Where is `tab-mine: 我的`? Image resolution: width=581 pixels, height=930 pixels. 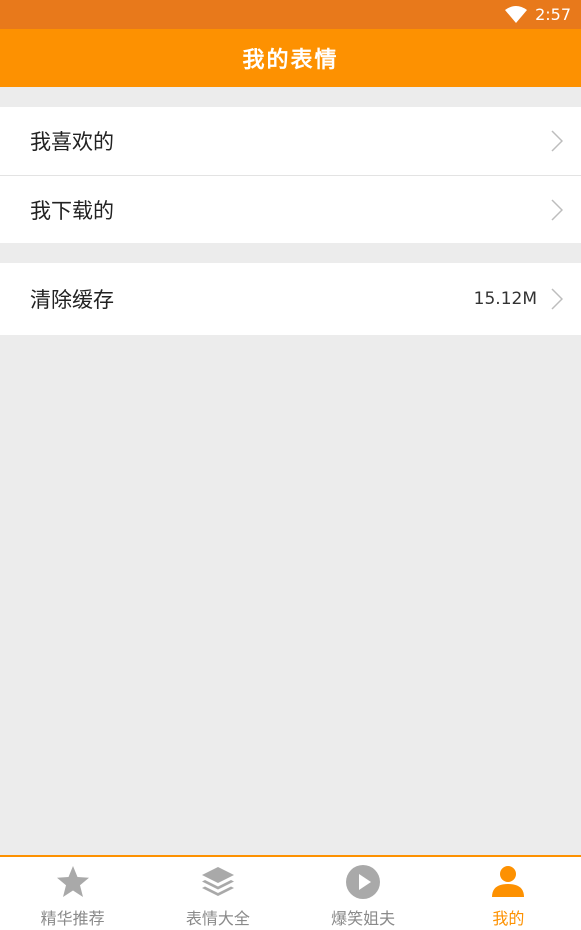 tab-mine: 我的 is located at coordinates (508, 893).